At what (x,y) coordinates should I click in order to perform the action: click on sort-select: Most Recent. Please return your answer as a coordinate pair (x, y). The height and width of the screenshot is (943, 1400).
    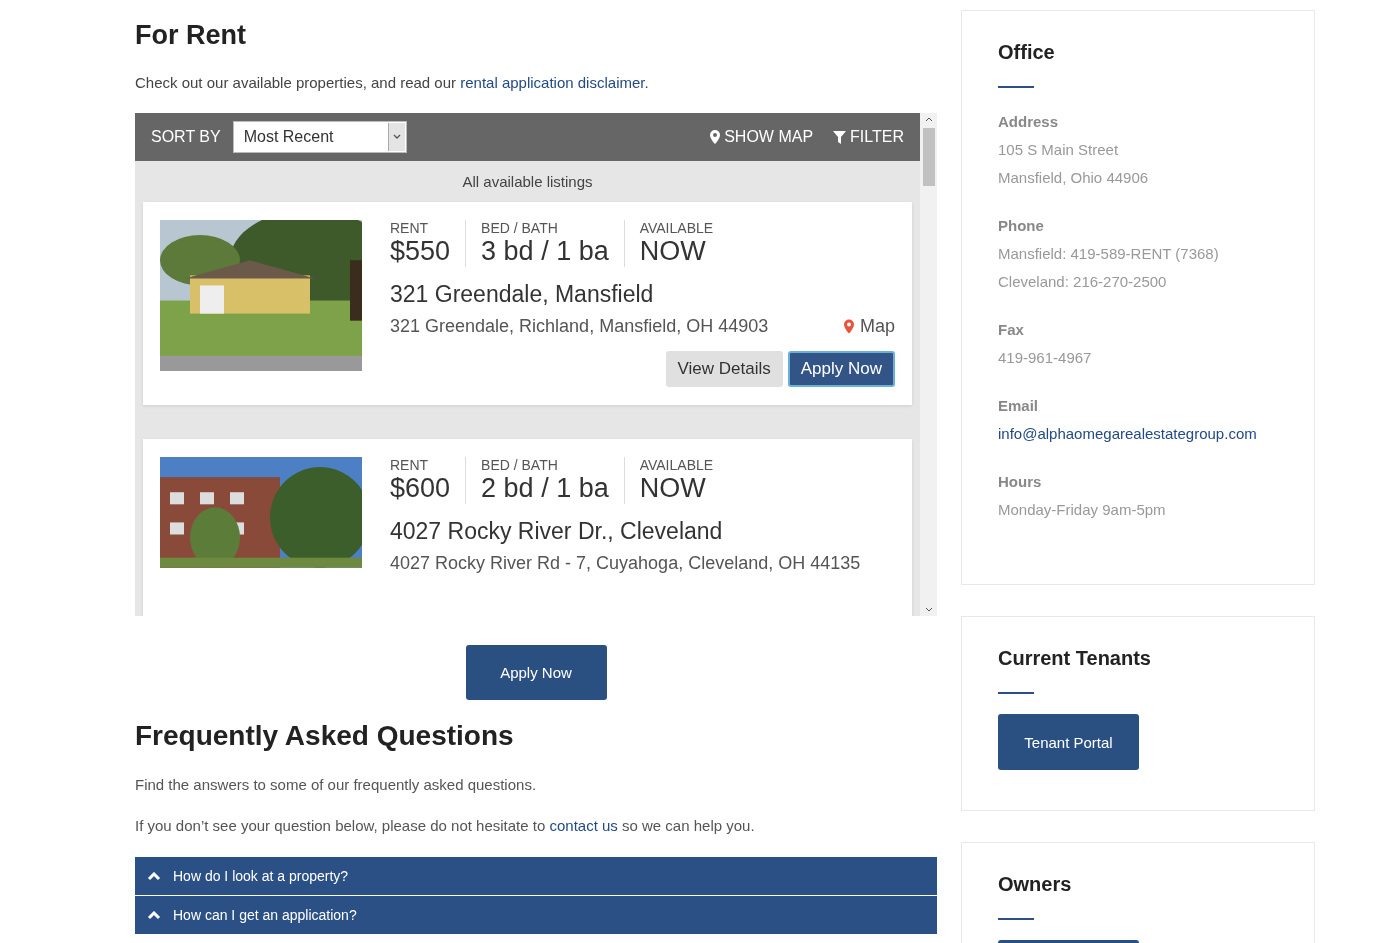
    Looking at the image, I should click on (319, 137).